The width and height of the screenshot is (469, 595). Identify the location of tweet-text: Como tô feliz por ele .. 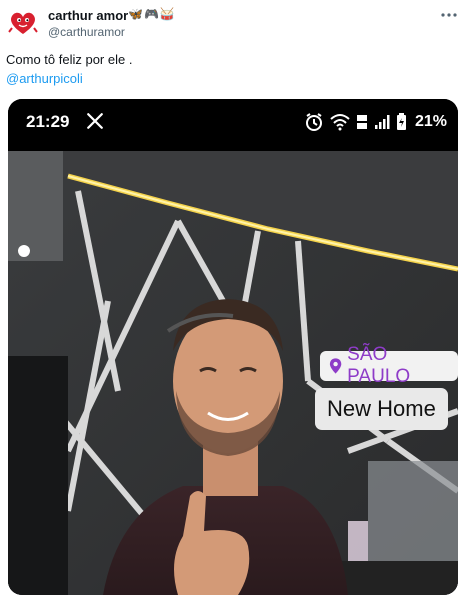
(69, 59).